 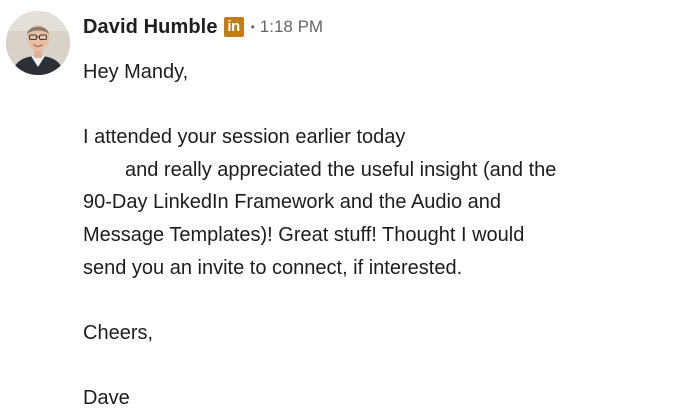 I want to click on avatar-photo-icon, so click(x=38, y=43).